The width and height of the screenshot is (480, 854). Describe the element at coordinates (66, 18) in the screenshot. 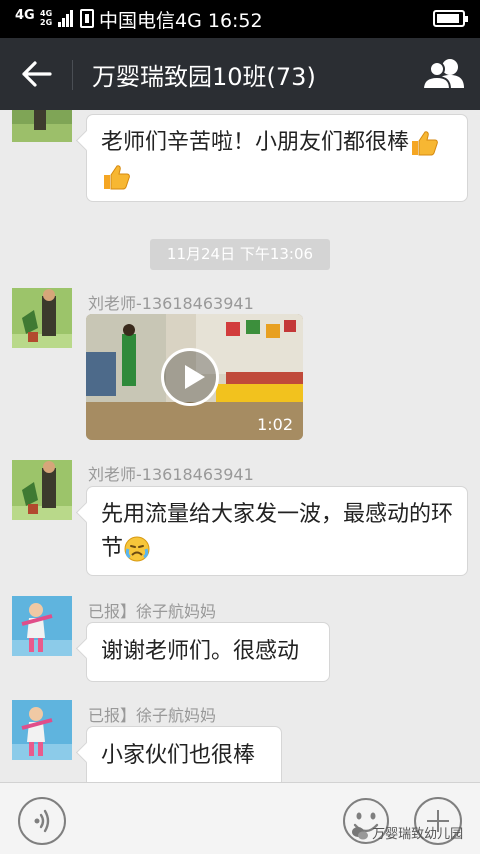

I see `signal-icon` at that location.